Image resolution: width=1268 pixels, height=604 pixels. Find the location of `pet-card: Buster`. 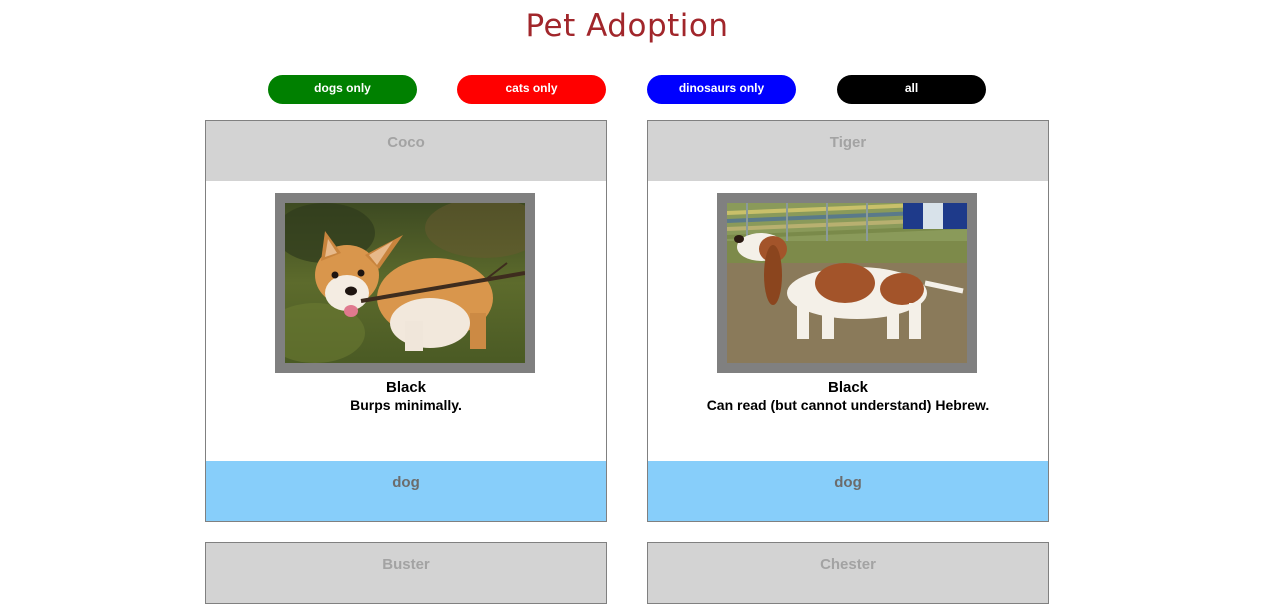

pet-card: Buster is located at coordinates (406, 573).